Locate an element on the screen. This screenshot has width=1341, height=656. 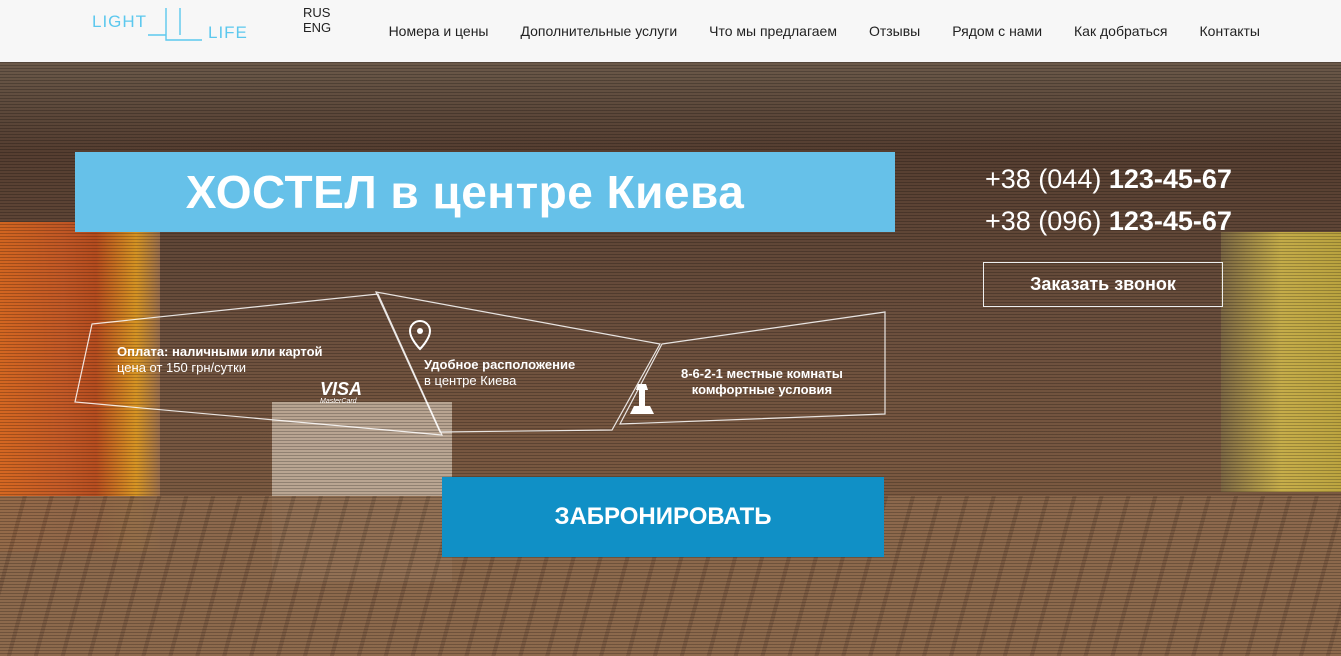
nav-rooms-prices: Номера и цены is located at coordinates (439, 31).